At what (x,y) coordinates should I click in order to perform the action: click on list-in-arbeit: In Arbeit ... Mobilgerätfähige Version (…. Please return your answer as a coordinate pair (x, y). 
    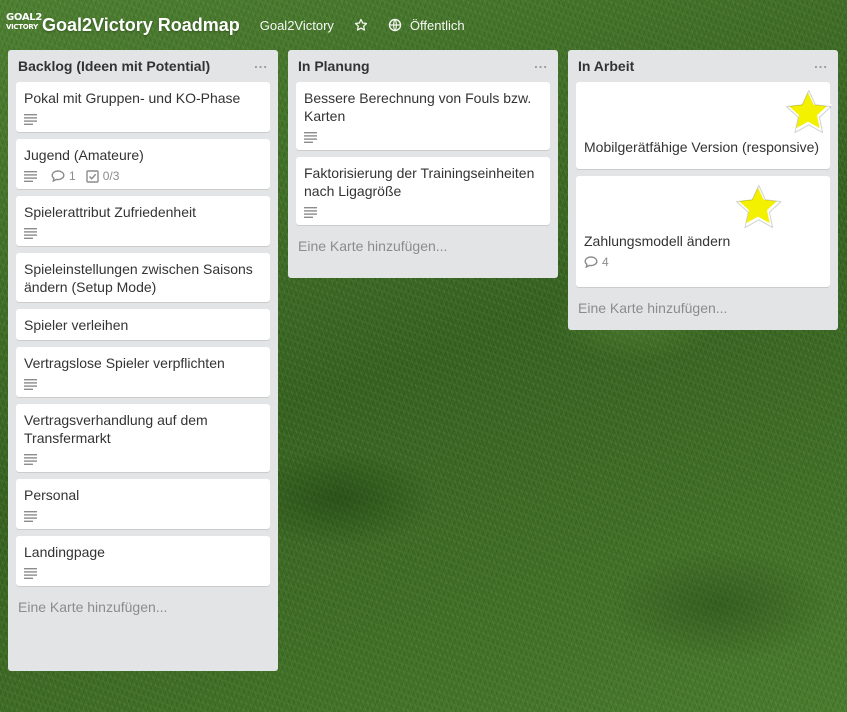
    Looking at the image, I should click on (703, 190).